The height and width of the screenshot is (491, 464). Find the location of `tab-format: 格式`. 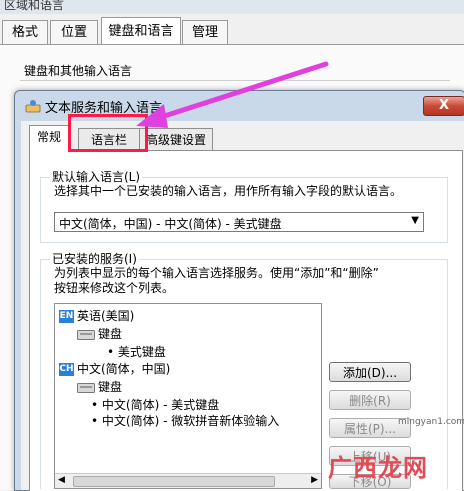

tab-format: 格式 is located at coordinates (25, 32).